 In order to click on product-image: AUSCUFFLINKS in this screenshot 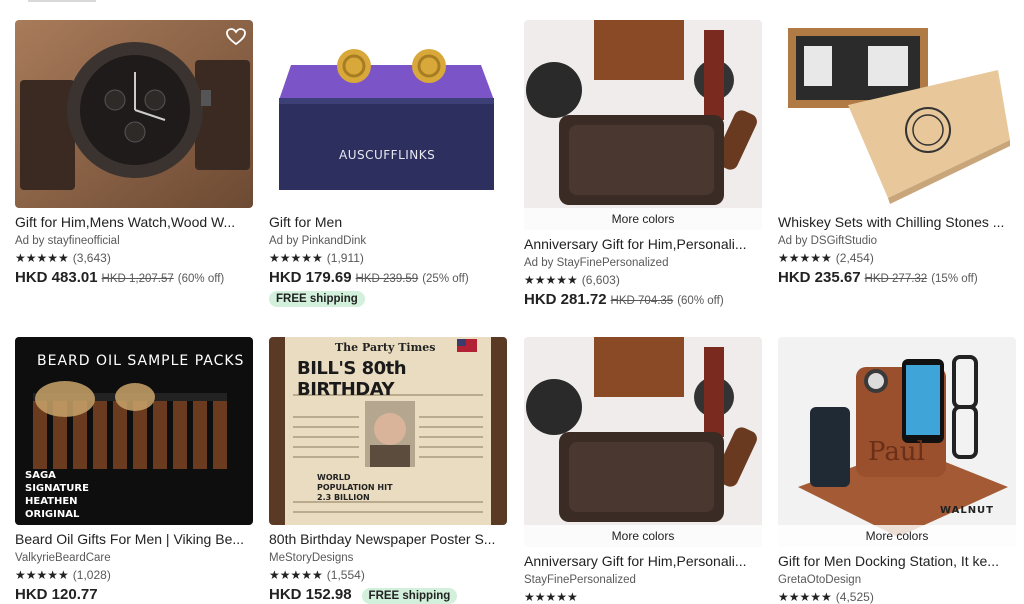, I will do `click(388, 114)`.